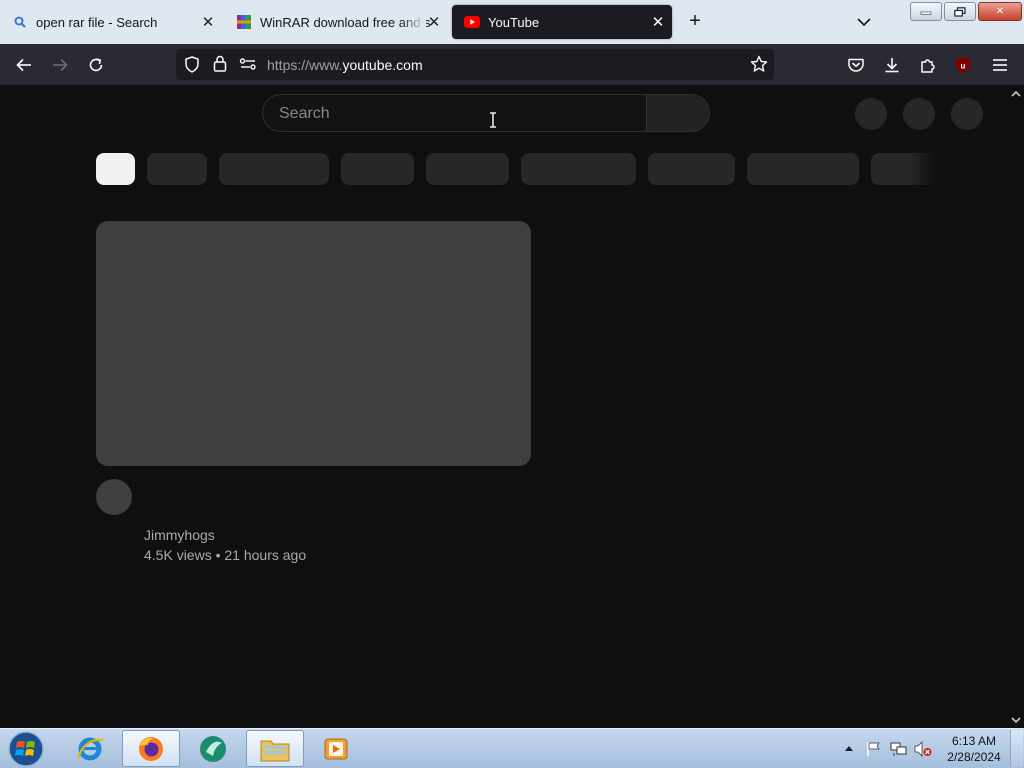 The image size is (1024, 768). Describe the element at coordinates (192, 67) in the screenshot. I see `tracking-protection-shield-icon` at that location.